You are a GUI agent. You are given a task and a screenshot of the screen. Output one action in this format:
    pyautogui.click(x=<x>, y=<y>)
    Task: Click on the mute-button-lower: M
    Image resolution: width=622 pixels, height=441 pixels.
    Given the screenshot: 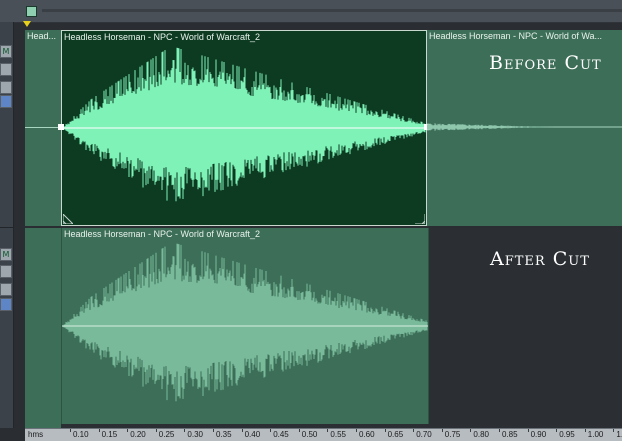 What is the action you would take?
    pyautogui.click(x=6, y=254)
    